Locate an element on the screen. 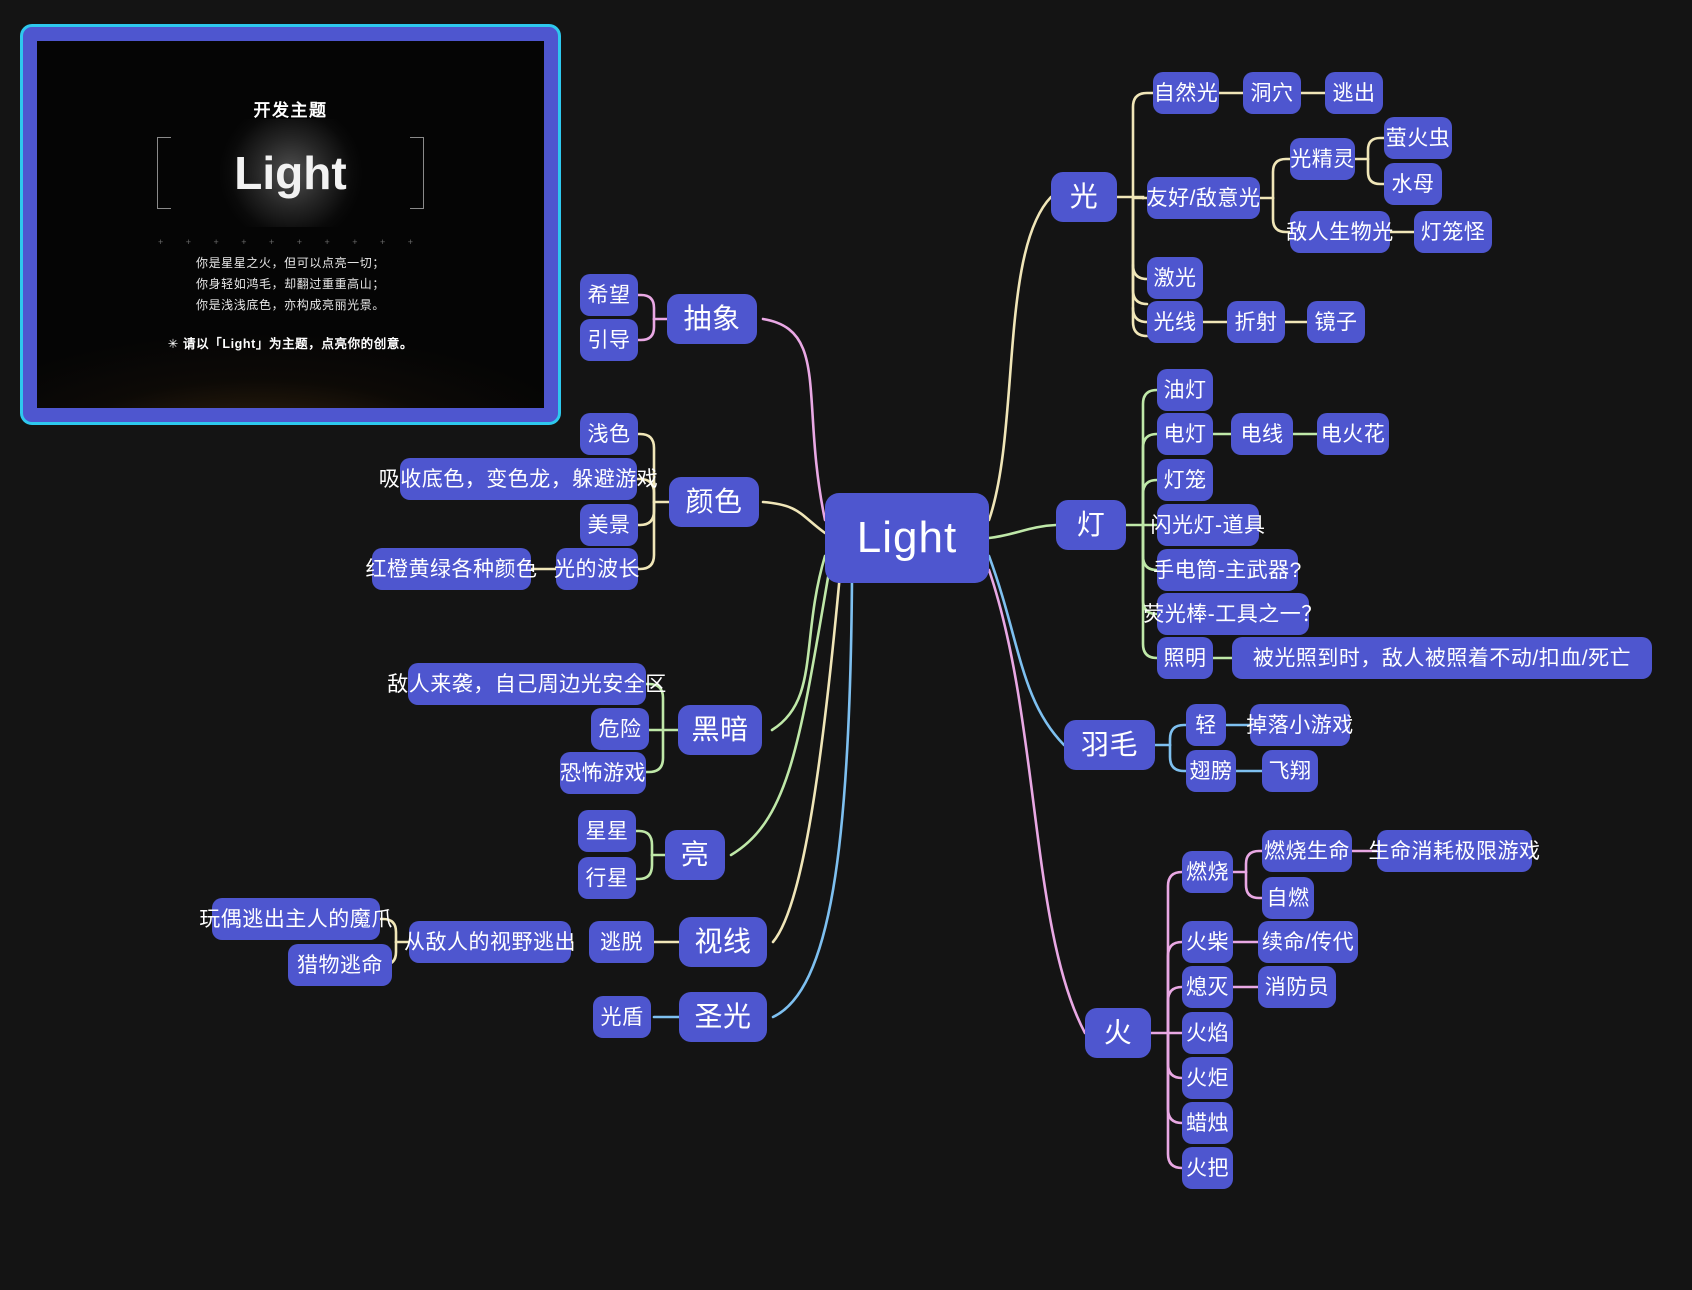 Image resolution: width=1692 pixels, height=1290 pixels. node-youhao-diyi-guang: 友好/敌意光 is located at coordinates (1203, 198).